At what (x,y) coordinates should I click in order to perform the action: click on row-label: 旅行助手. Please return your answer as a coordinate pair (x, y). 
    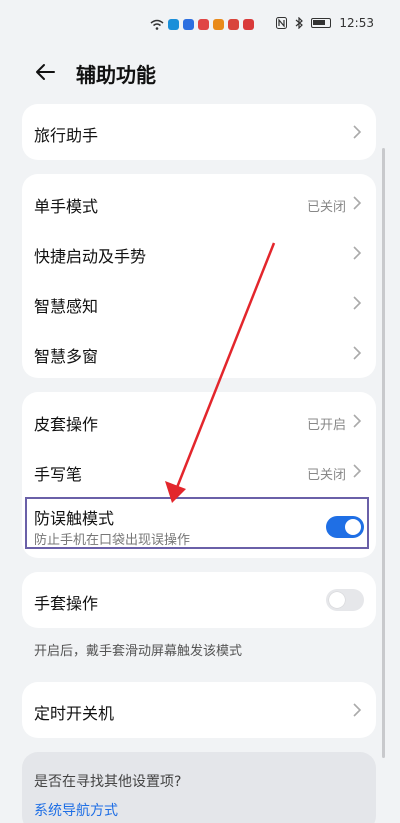
    Looking at the image, I should click on (66, 135).